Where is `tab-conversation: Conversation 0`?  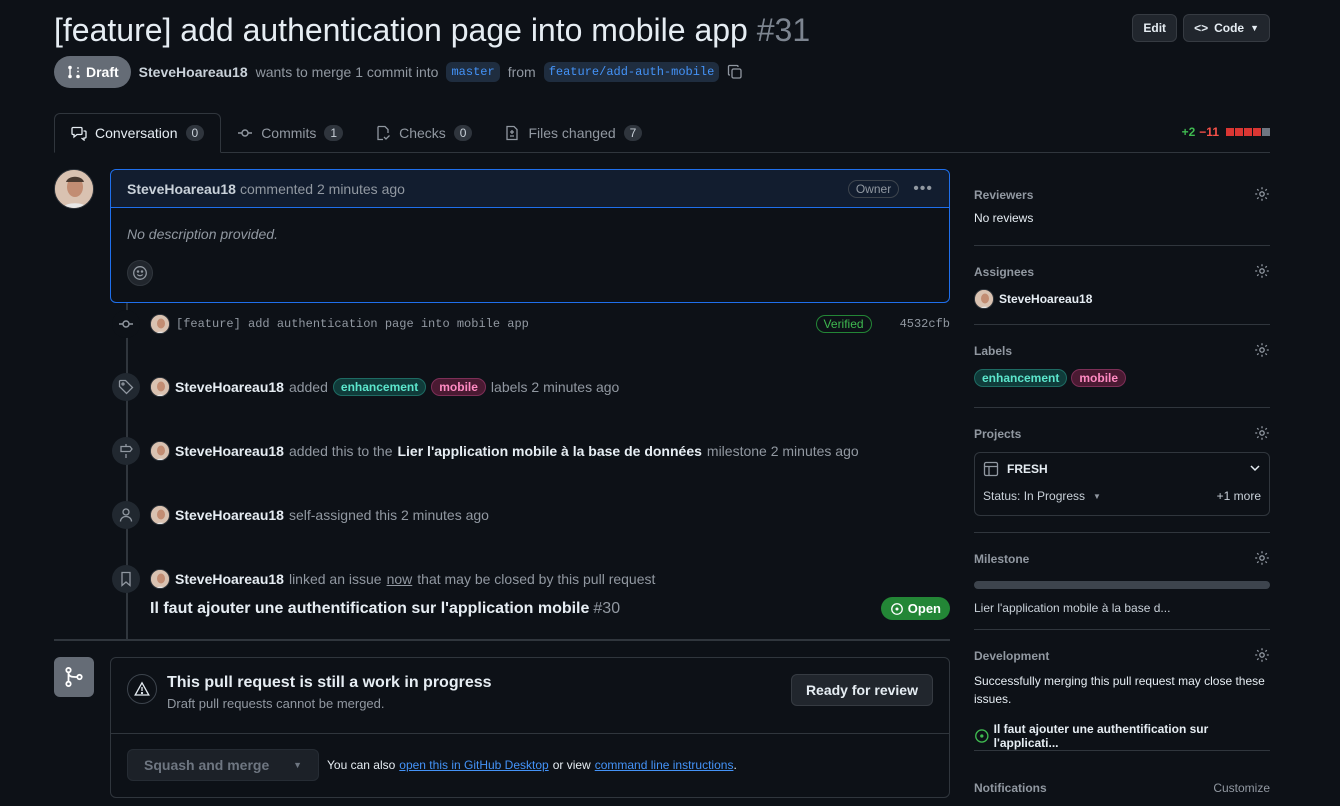 tab-conversation: Conversation 0 is located at coordinates (138, 133).